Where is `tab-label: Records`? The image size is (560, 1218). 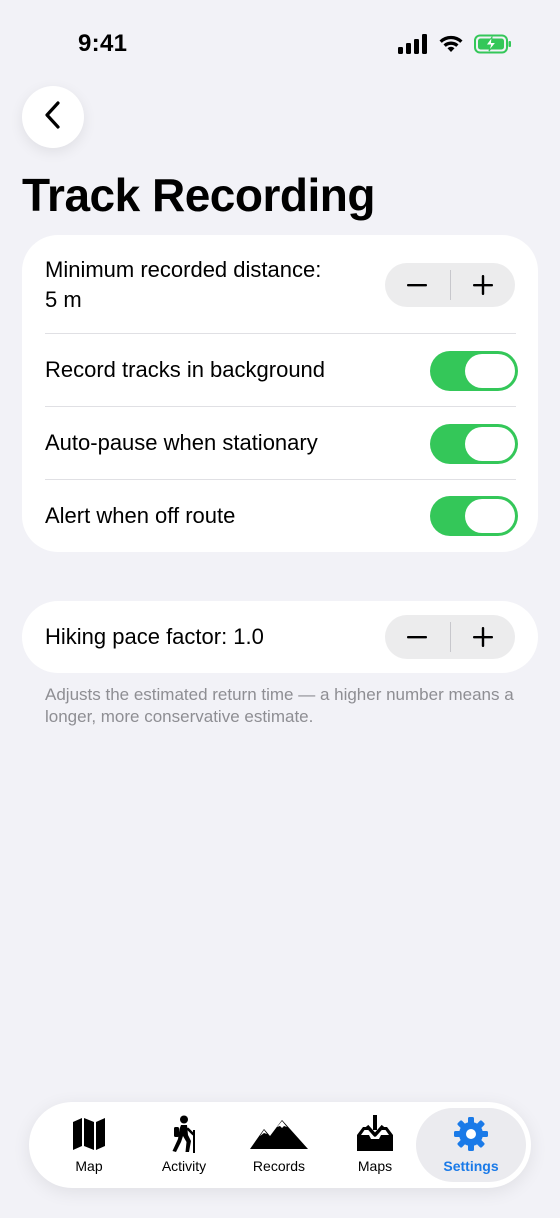
tab-label: Records is located at coordinates (279, 1166).